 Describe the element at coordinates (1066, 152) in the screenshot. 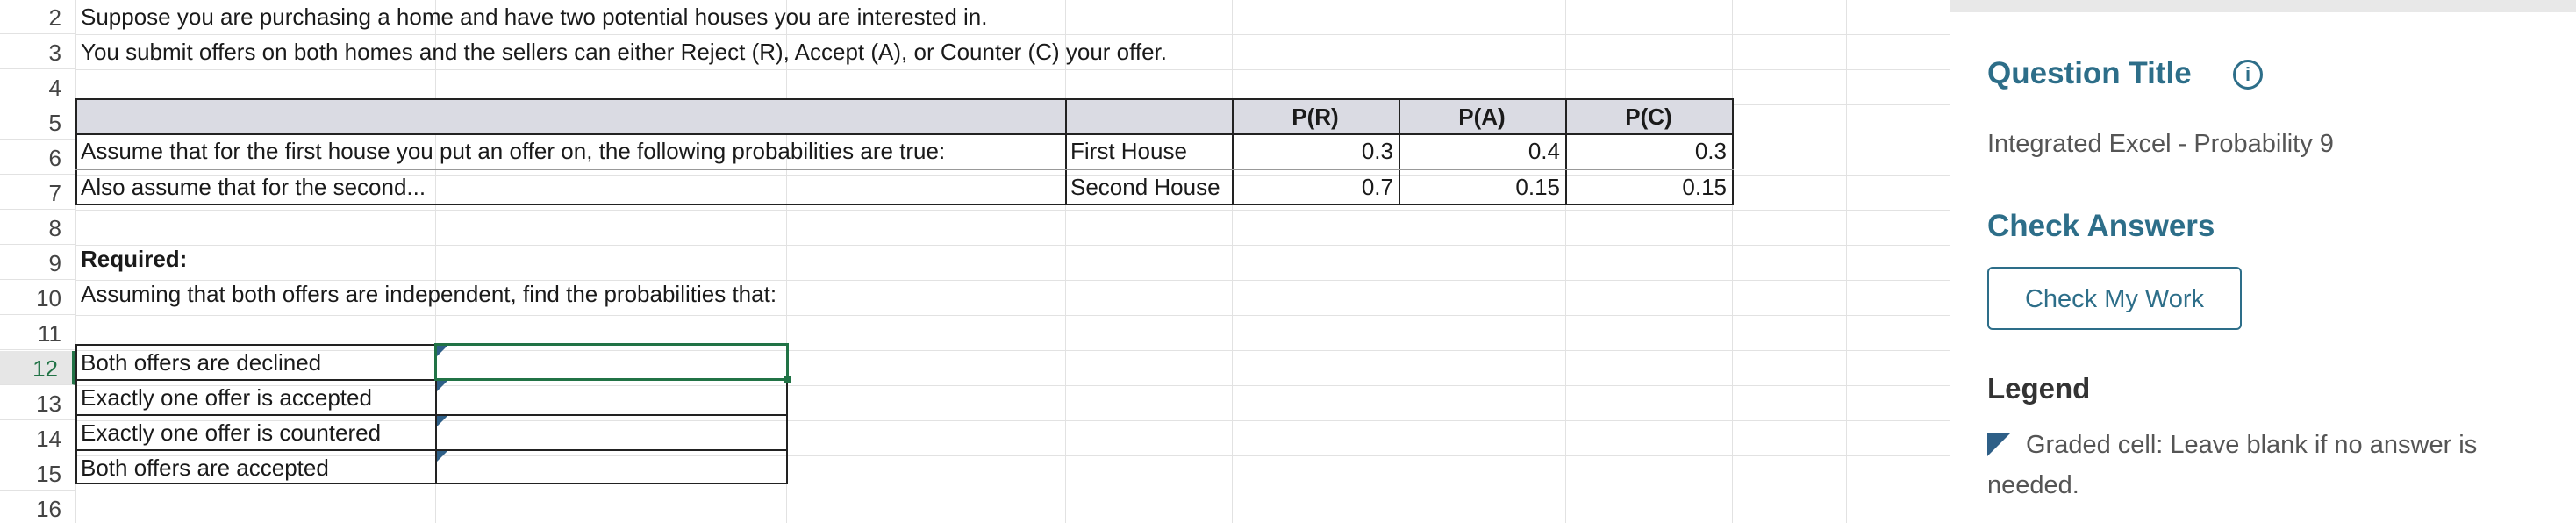

I see `table-divider` at that location.